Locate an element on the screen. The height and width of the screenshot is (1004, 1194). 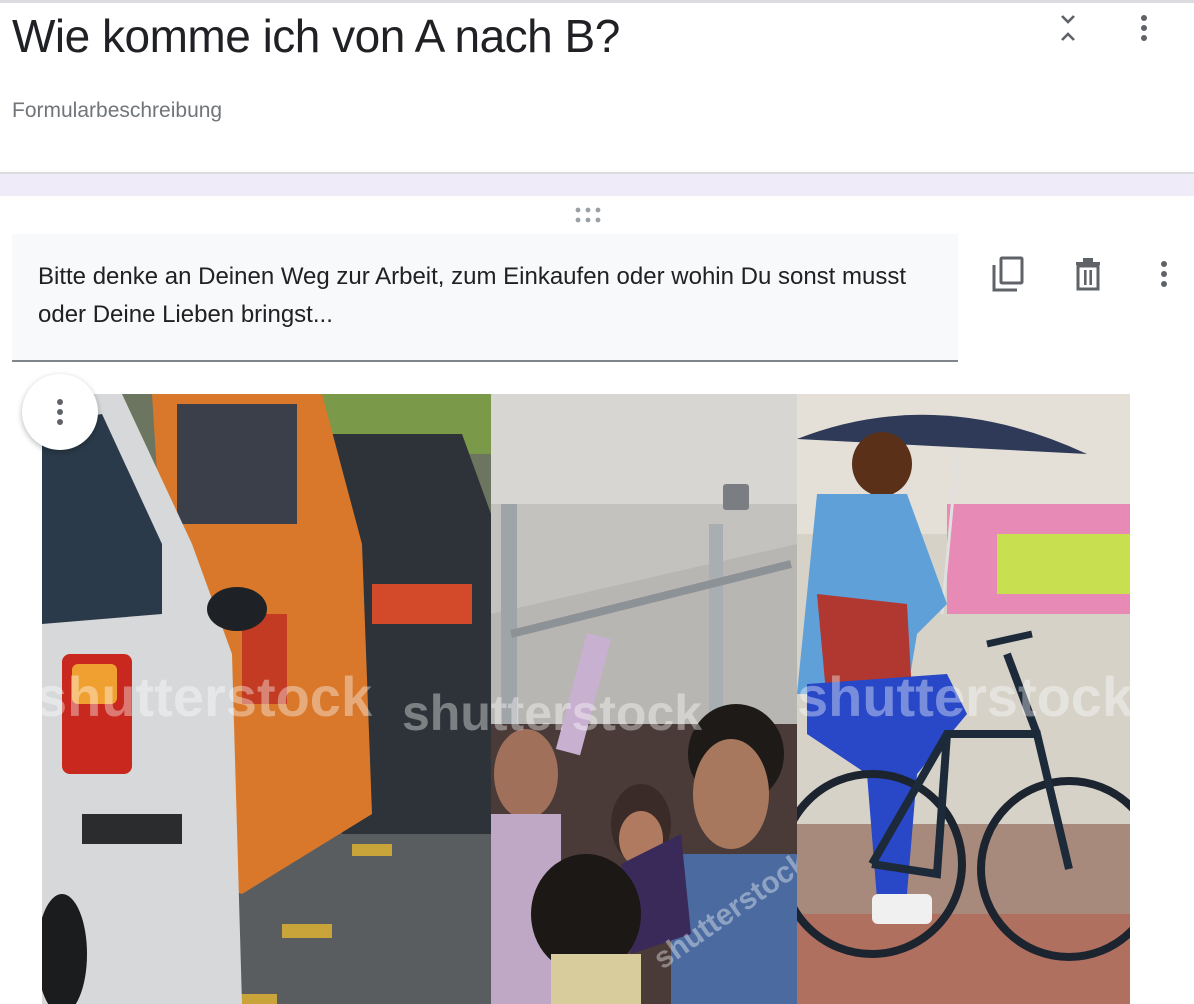
section-gap is located at coordinates (597, 185).